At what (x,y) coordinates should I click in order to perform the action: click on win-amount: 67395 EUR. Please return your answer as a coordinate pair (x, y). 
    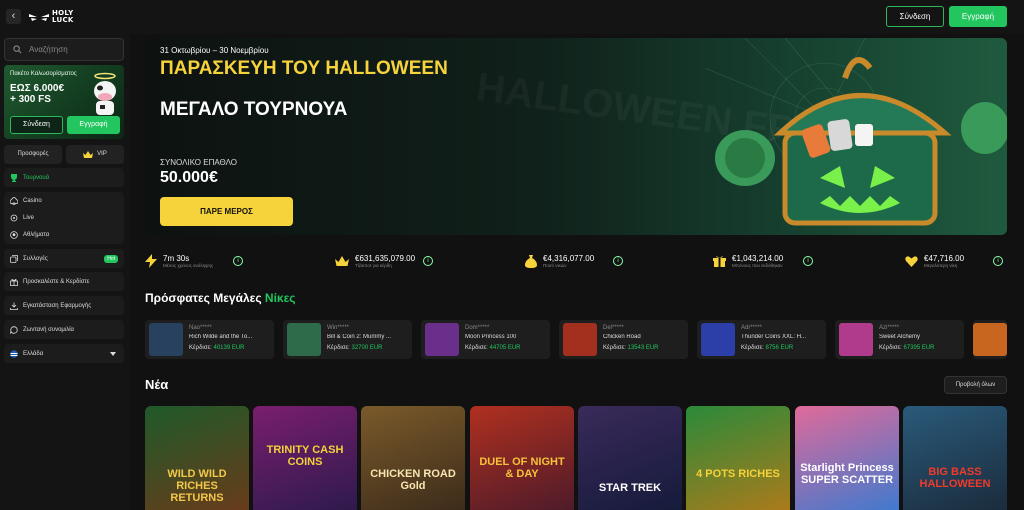
    Looking at the image, I should click on (919, 348).